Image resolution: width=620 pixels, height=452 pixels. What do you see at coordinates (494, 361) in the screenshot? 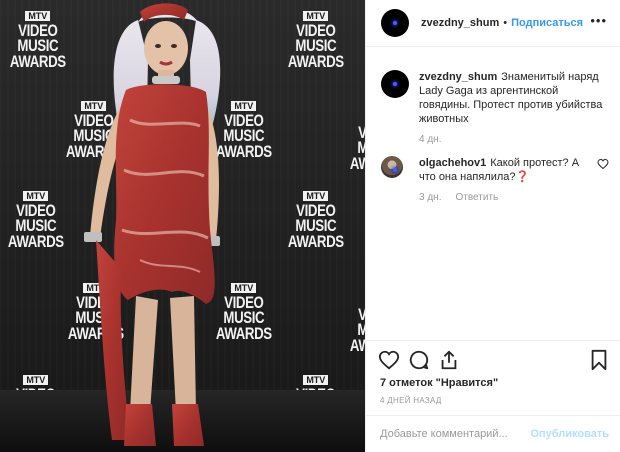
I see `action-icons-row` at bounding box center [494, 361].